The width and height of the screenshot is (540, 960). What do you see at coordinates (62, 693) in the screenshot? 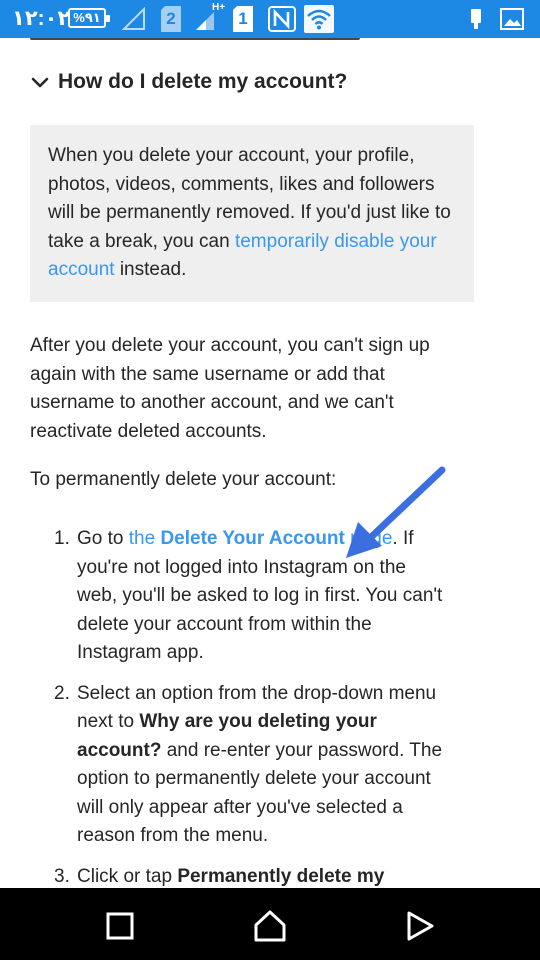
I see `step-number: 2.` at bounding box center [62, 693].